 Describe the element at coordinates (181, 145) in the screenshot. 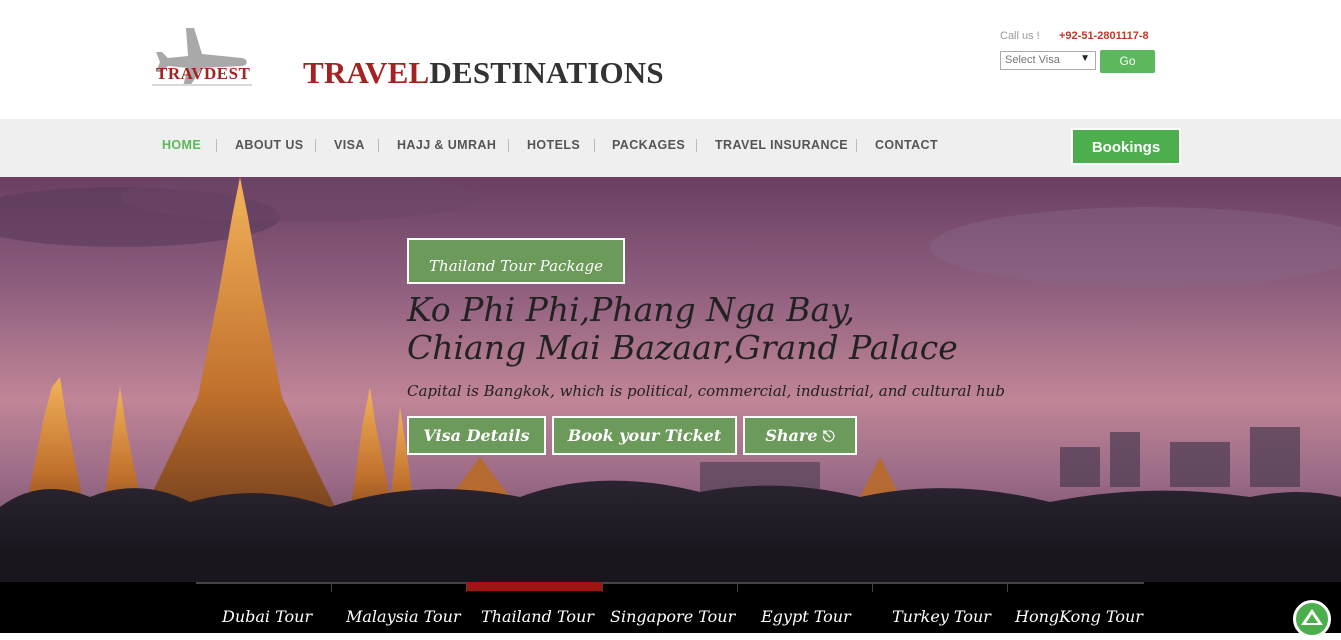

I see `nav-item-home: HOME` at that location.